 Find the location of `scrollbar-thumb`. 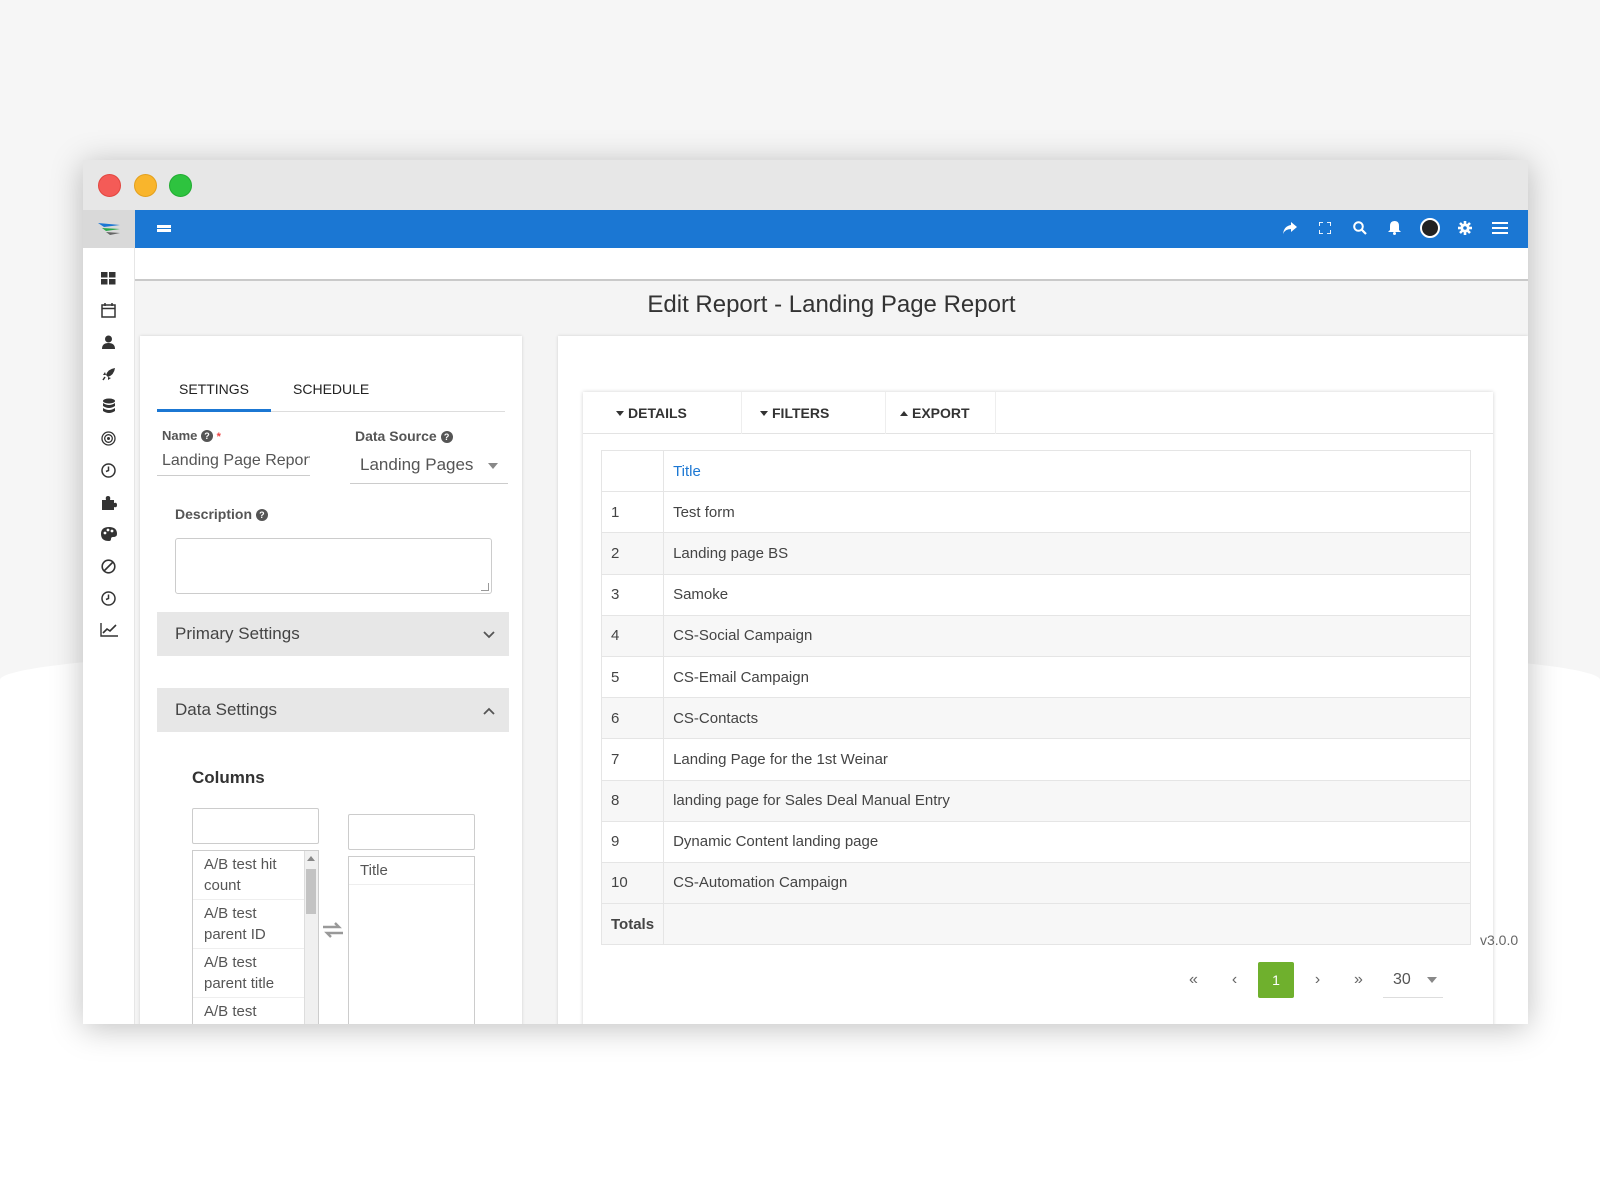

scrollbar-thumb is located at coordinates (311, 891).